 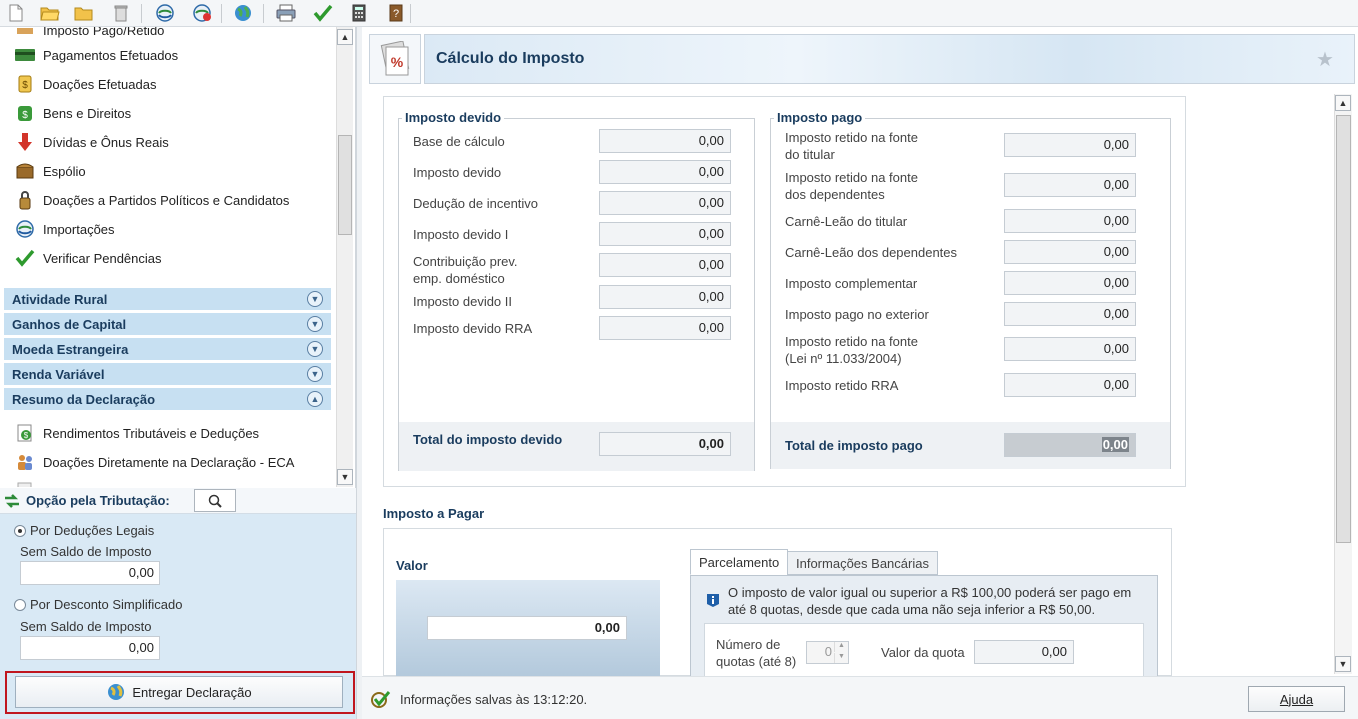 I want to click on sidebar-item-pagamentos: Pagamentos Efetuados, so click(x=96, y=55).